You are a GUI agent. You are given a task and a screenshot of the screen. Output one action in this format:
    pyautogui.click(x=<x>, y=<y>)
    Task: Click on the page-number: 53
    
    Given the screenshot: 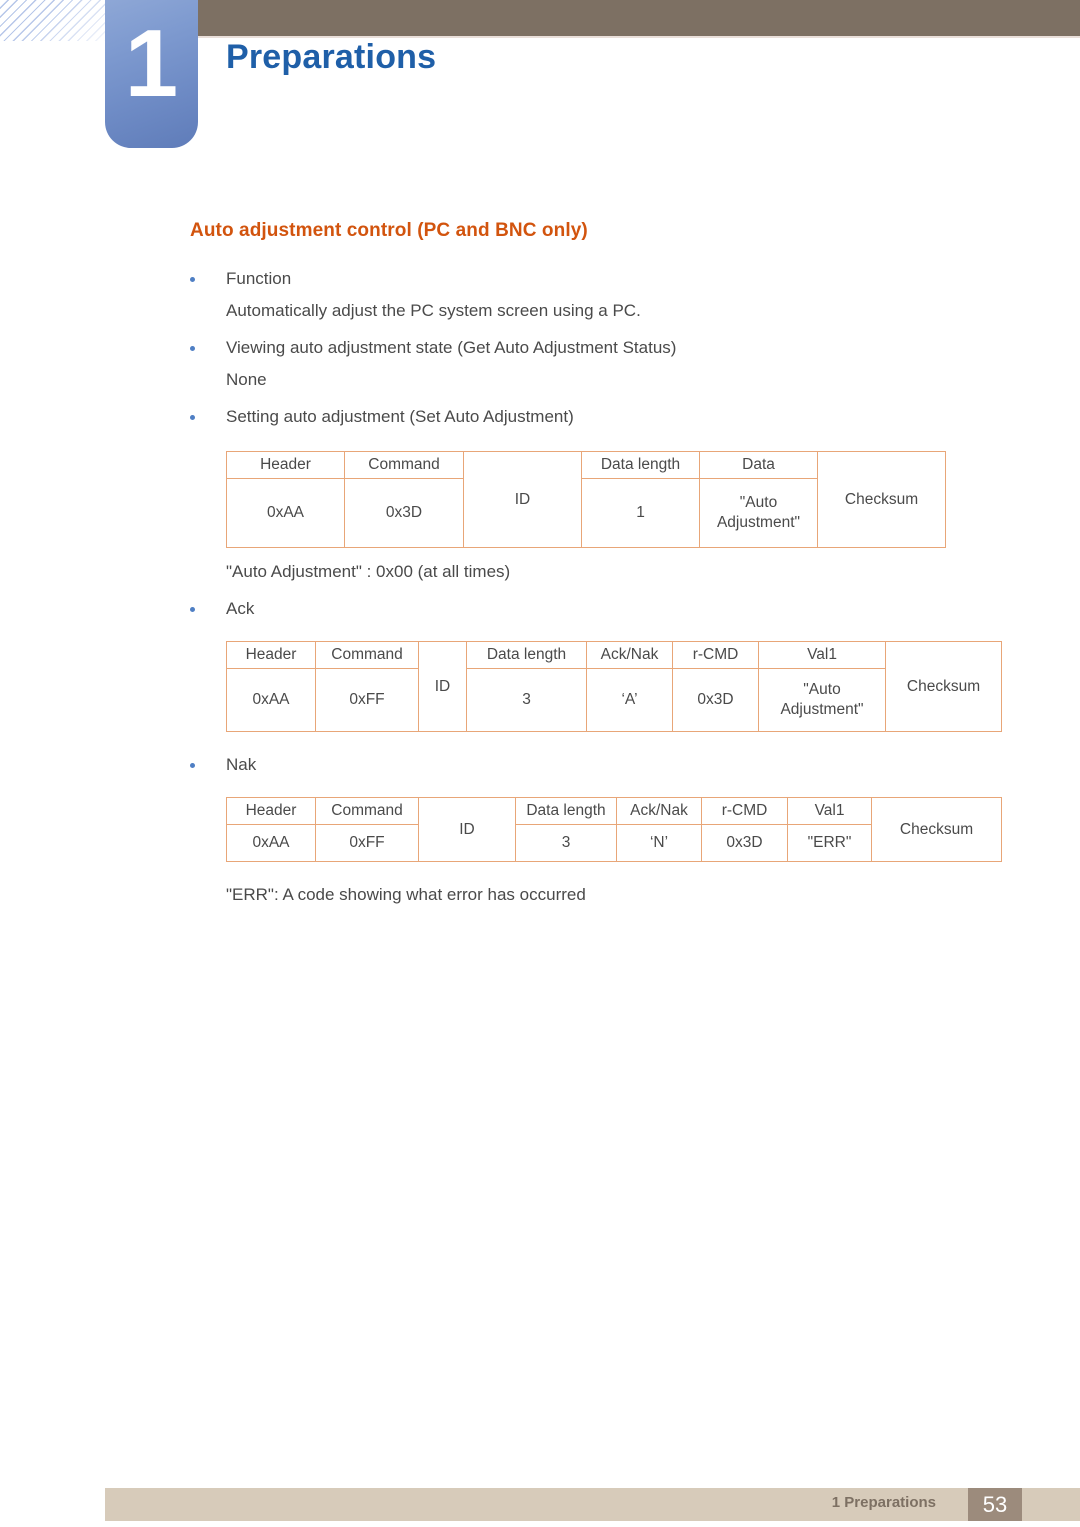 What is the action you would take?
    pyautogui.click(x=995, y=1504)
    